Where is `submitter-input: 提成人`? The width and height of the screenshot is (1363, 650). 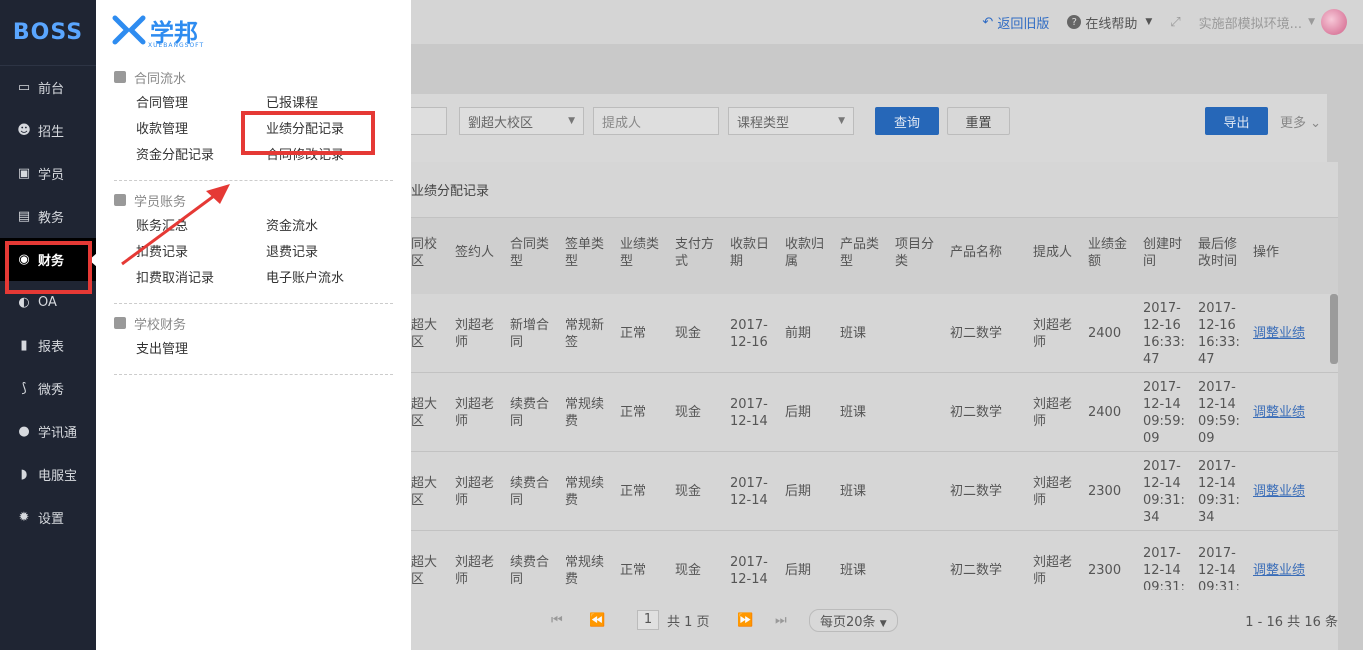 submitter-input: 提成人 is located at coordinates (656, 121).